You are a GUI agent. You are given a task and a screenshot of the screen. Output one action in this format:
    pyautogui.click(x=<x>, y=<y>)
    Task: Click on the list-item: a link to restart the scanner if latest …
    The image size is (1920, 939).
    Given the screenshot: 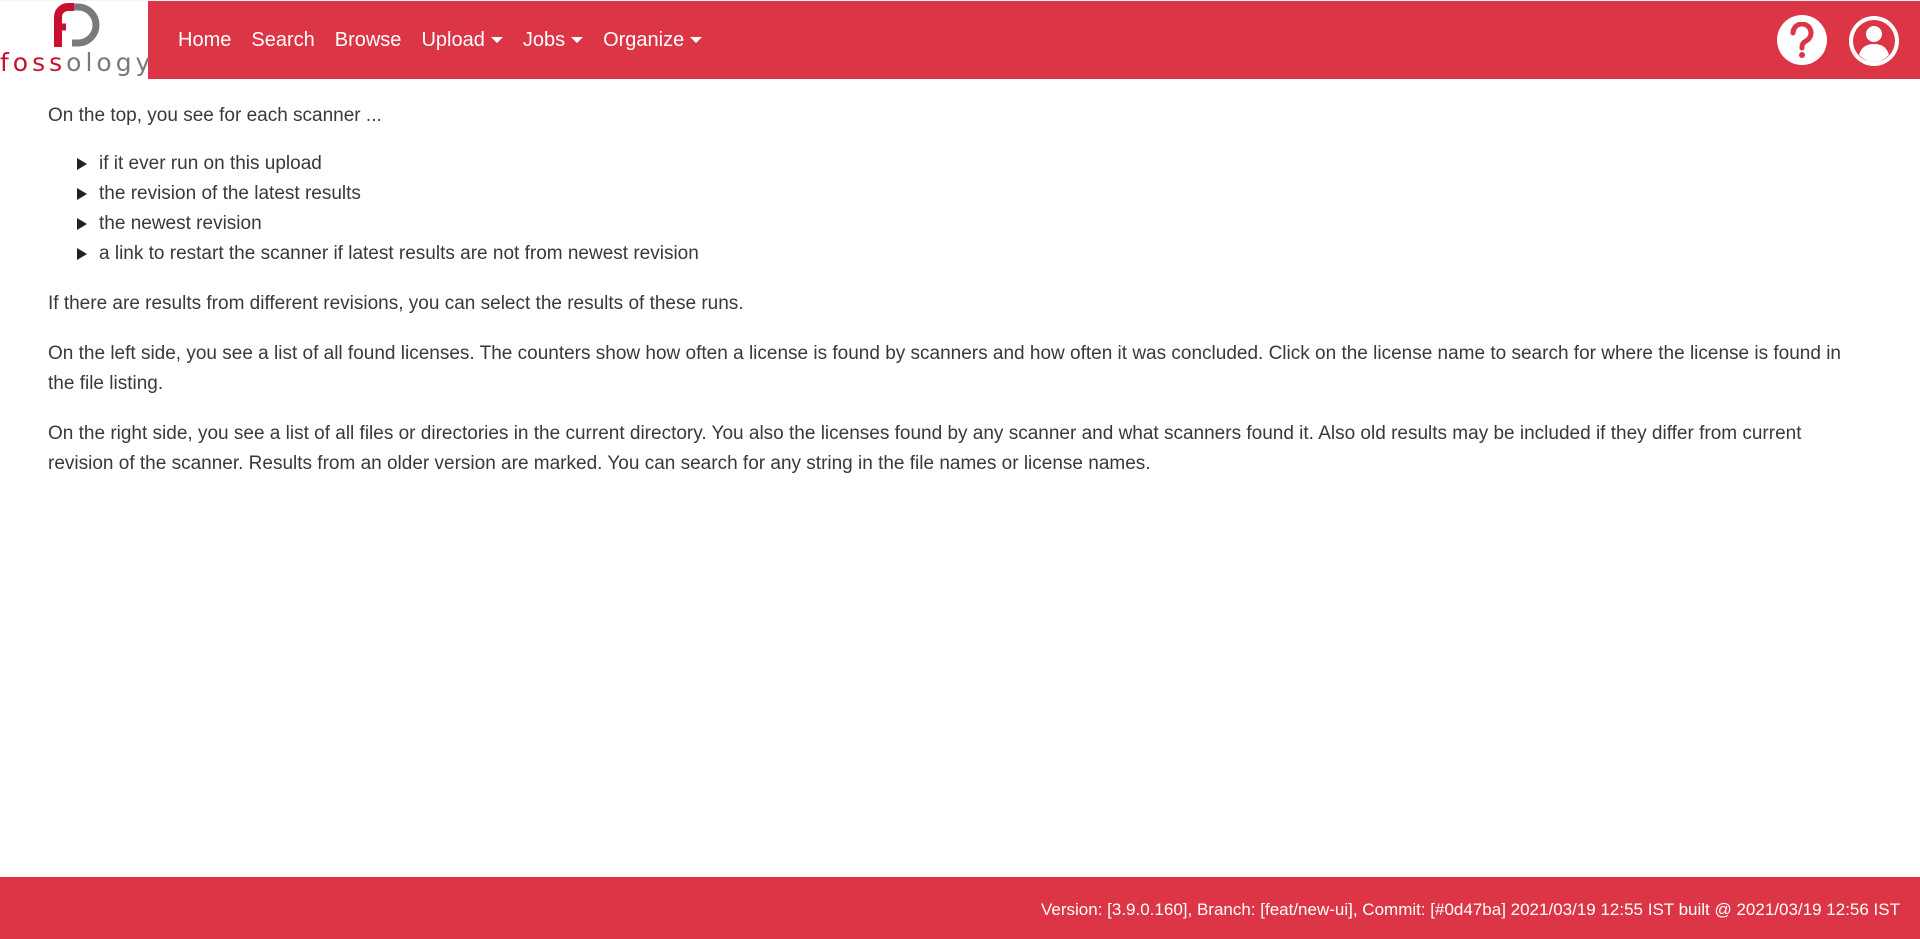 What is the action you would take?
    pyautogui.click(x=948, y=254)
    